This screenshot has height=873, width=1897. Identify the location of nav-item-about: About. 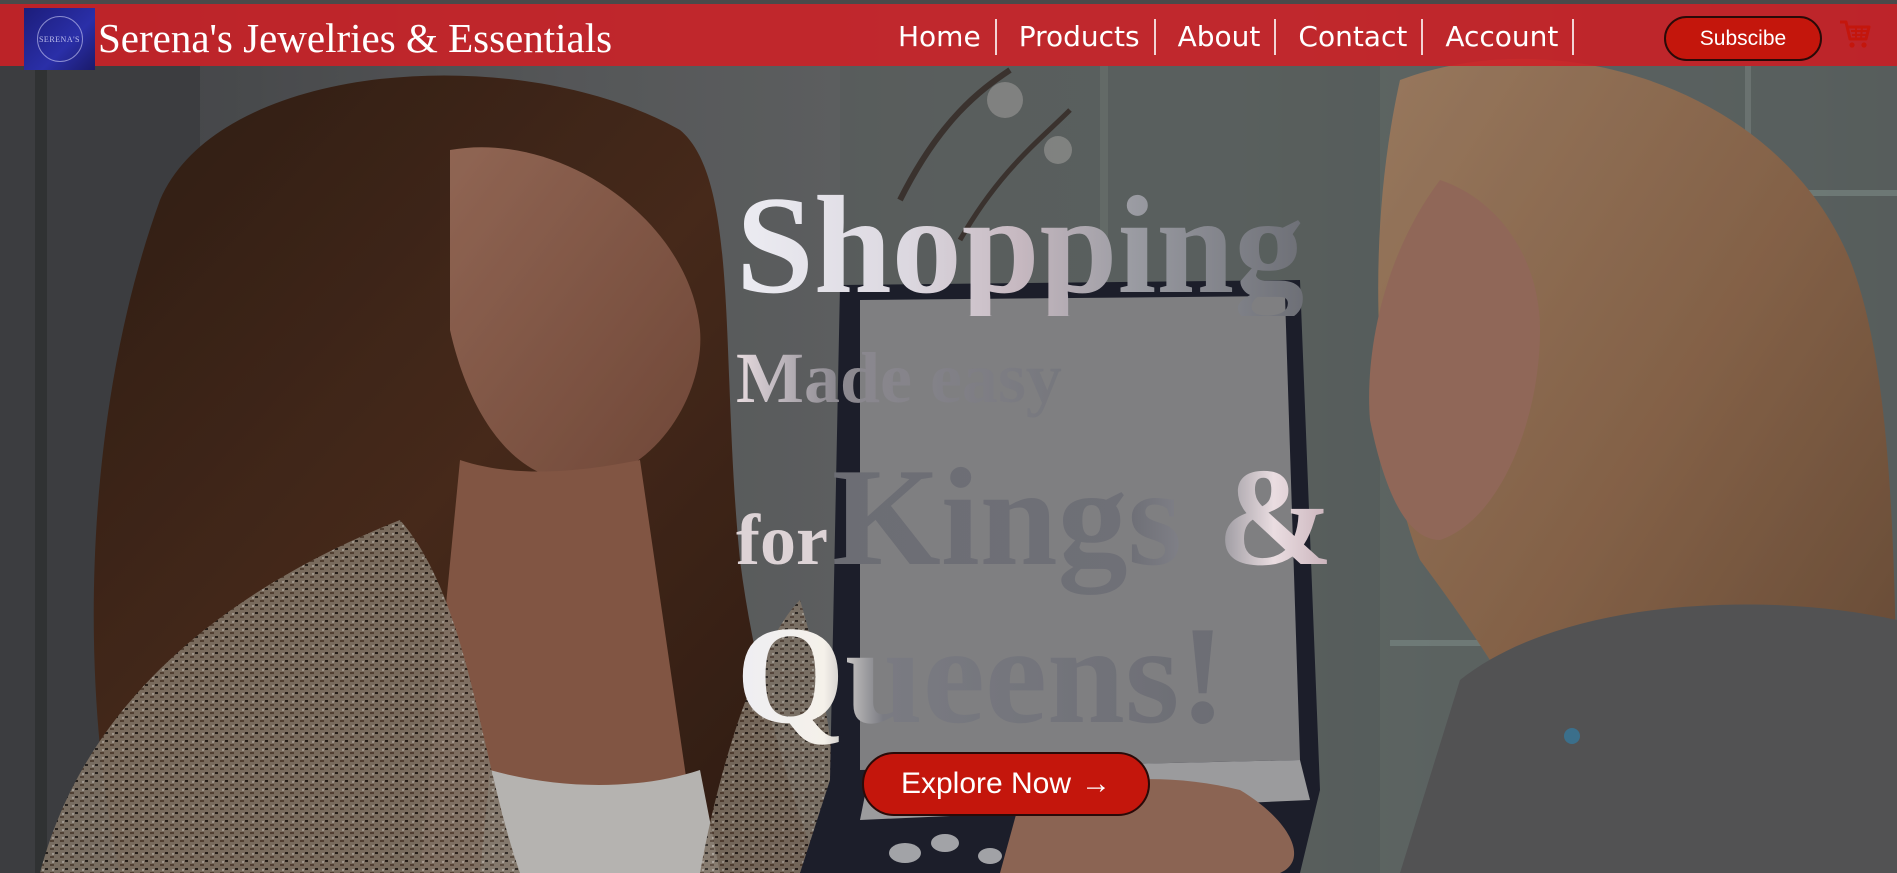
(1216, 37).